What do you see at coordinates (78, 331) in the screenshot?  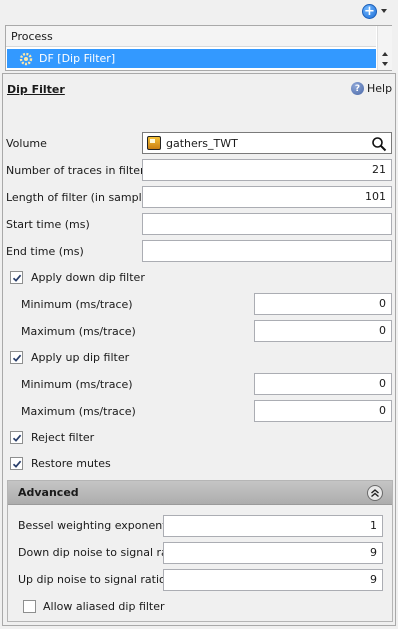 I see `down-max-label: Maximum (ms/trace)` at bounding box center [78, 331].